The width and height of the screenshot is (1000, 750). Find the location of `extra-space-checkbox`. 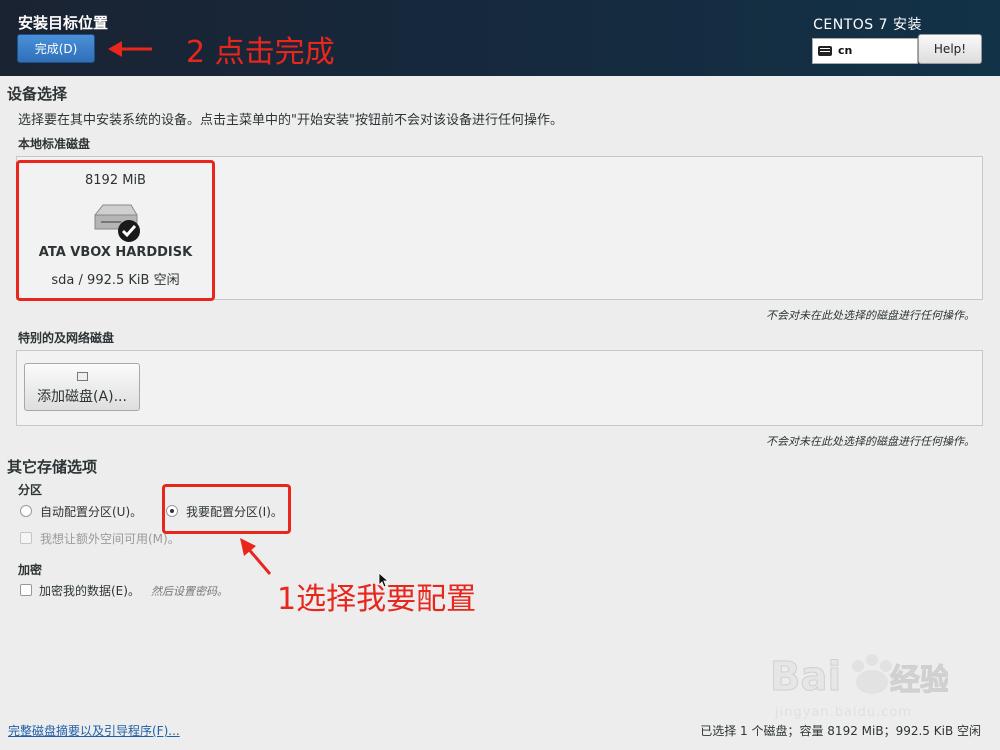

extra-space-checkbox is located at coordinates (26, 538).